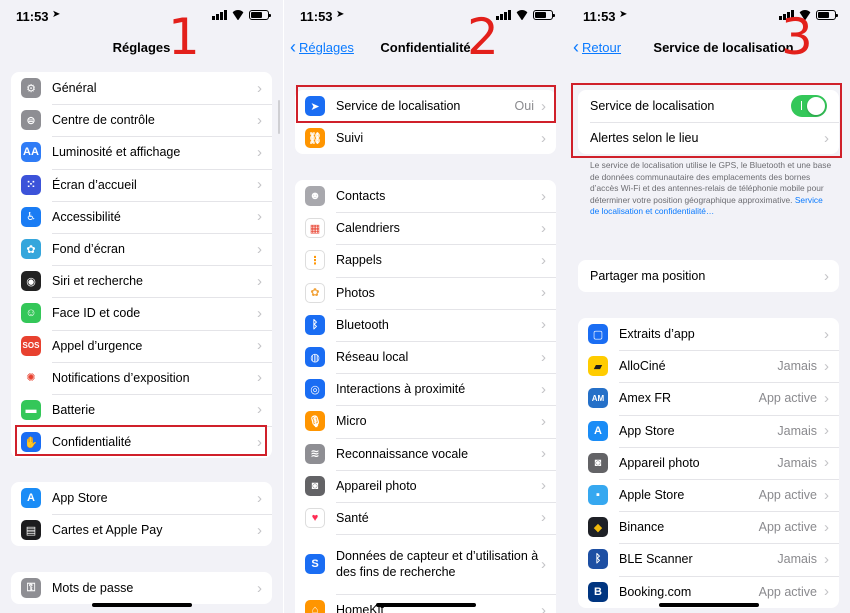 The height and width of the screenshot is (613, 850). I want to click on app-row-camera: ◙ Appareil photo Jamais ›, so click(708, 462).